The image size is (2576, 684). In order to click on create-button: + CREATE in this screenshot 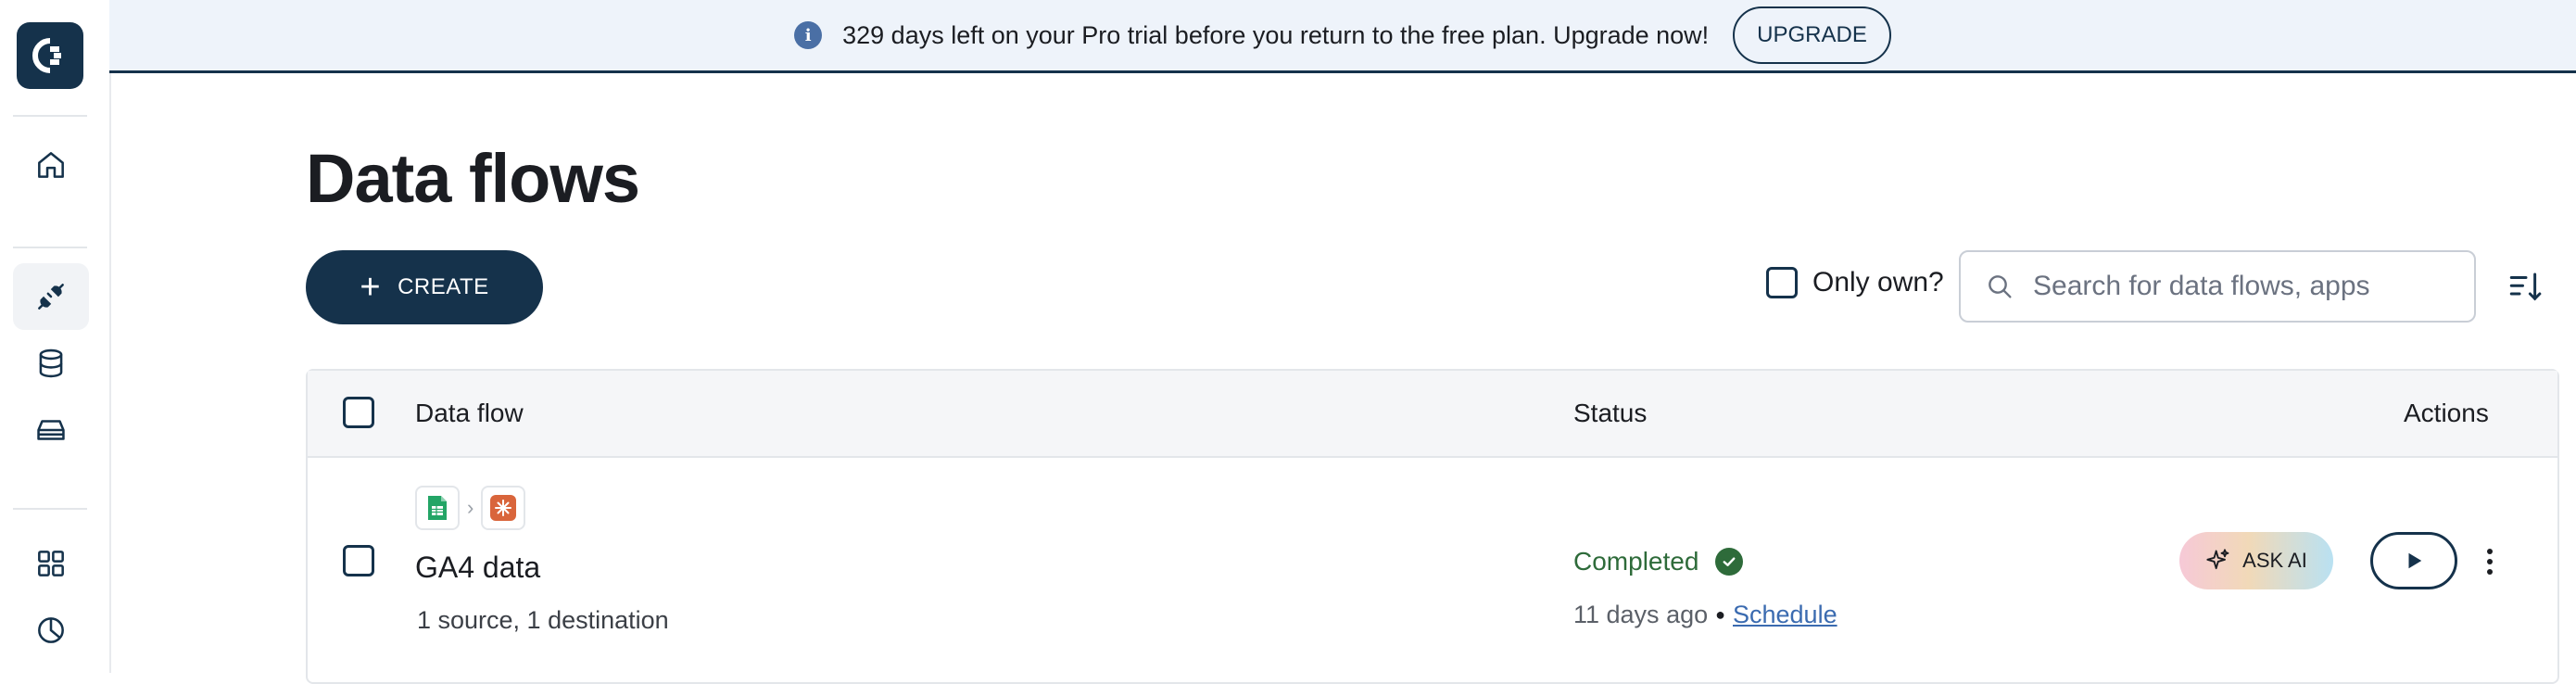, I will do `click(425, 287)`.